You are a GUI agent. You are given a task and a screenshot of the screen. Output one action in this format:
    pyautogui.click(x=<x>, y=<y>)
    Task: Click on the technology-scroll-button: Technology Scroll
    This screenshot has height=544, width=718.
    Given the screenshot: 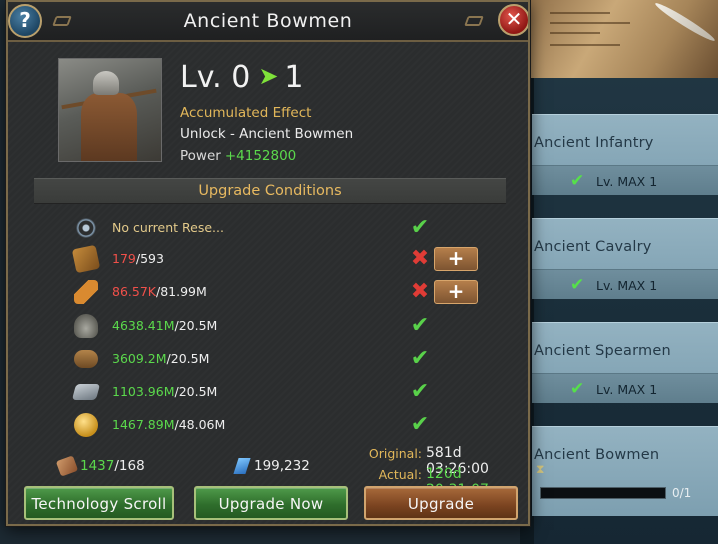 What is the action you would take?
    pyautogui.click(x=99, y=503)
    